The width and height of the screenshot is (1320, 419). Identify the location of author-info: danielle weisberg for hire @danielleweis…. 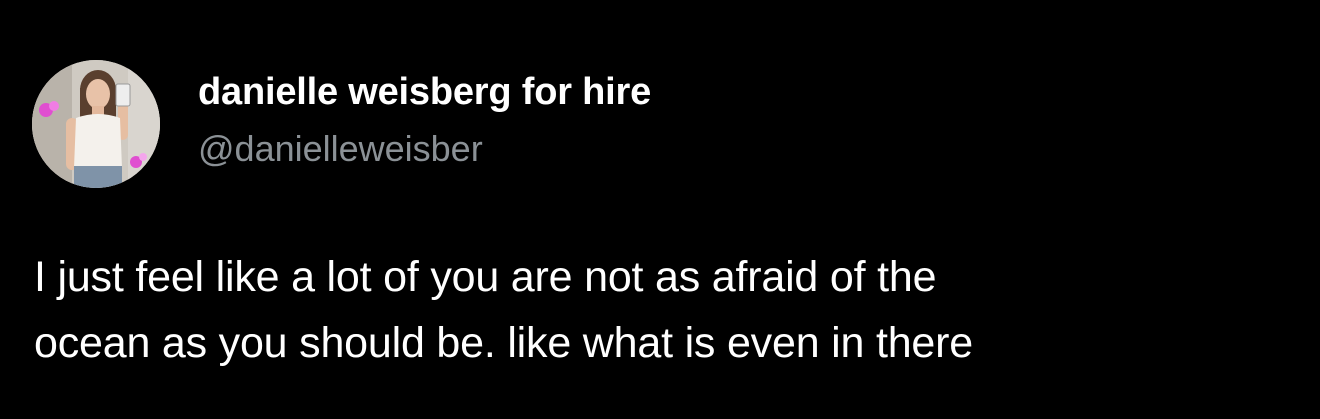
(424, 120).